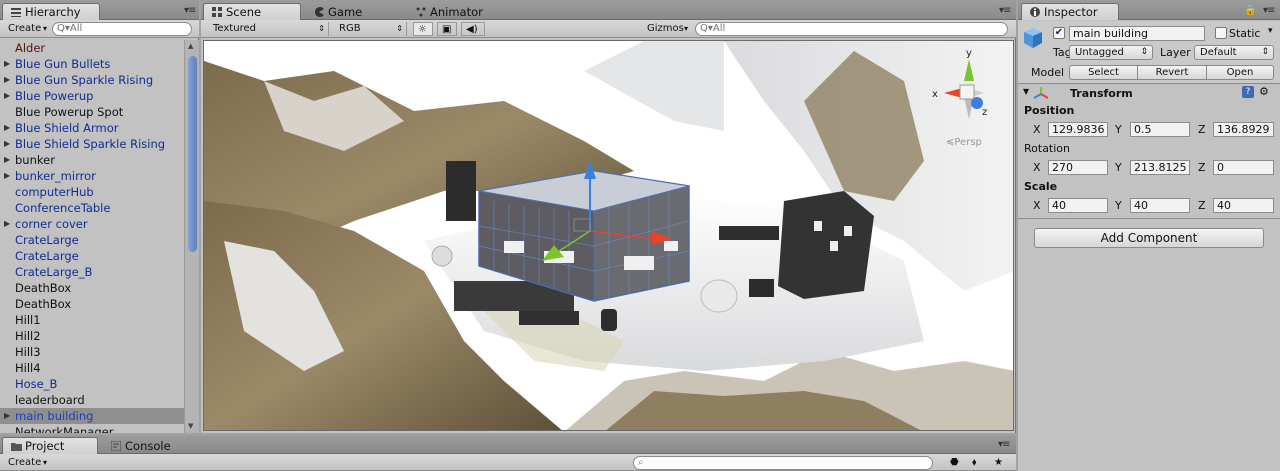  What do you see at coordinates (1078, 167) in the screenshot?
I see `rotation-x-field: 270` at bounding box center [1078, 167].